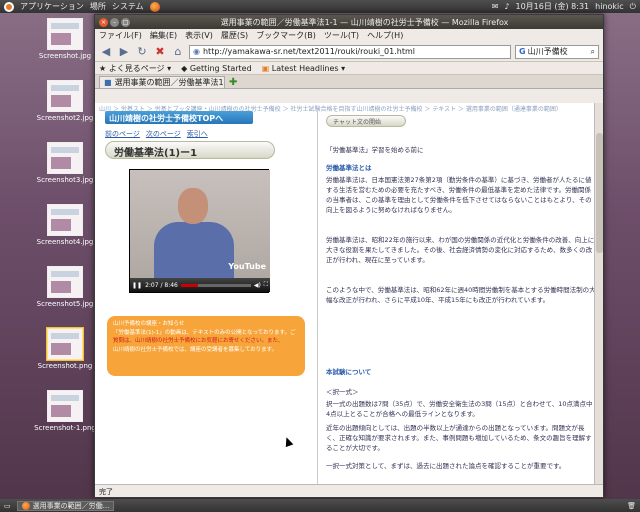  Describe the element at coordinates (154, 6) in the screenshot. I see `firefox-launcher-icon` at that location.